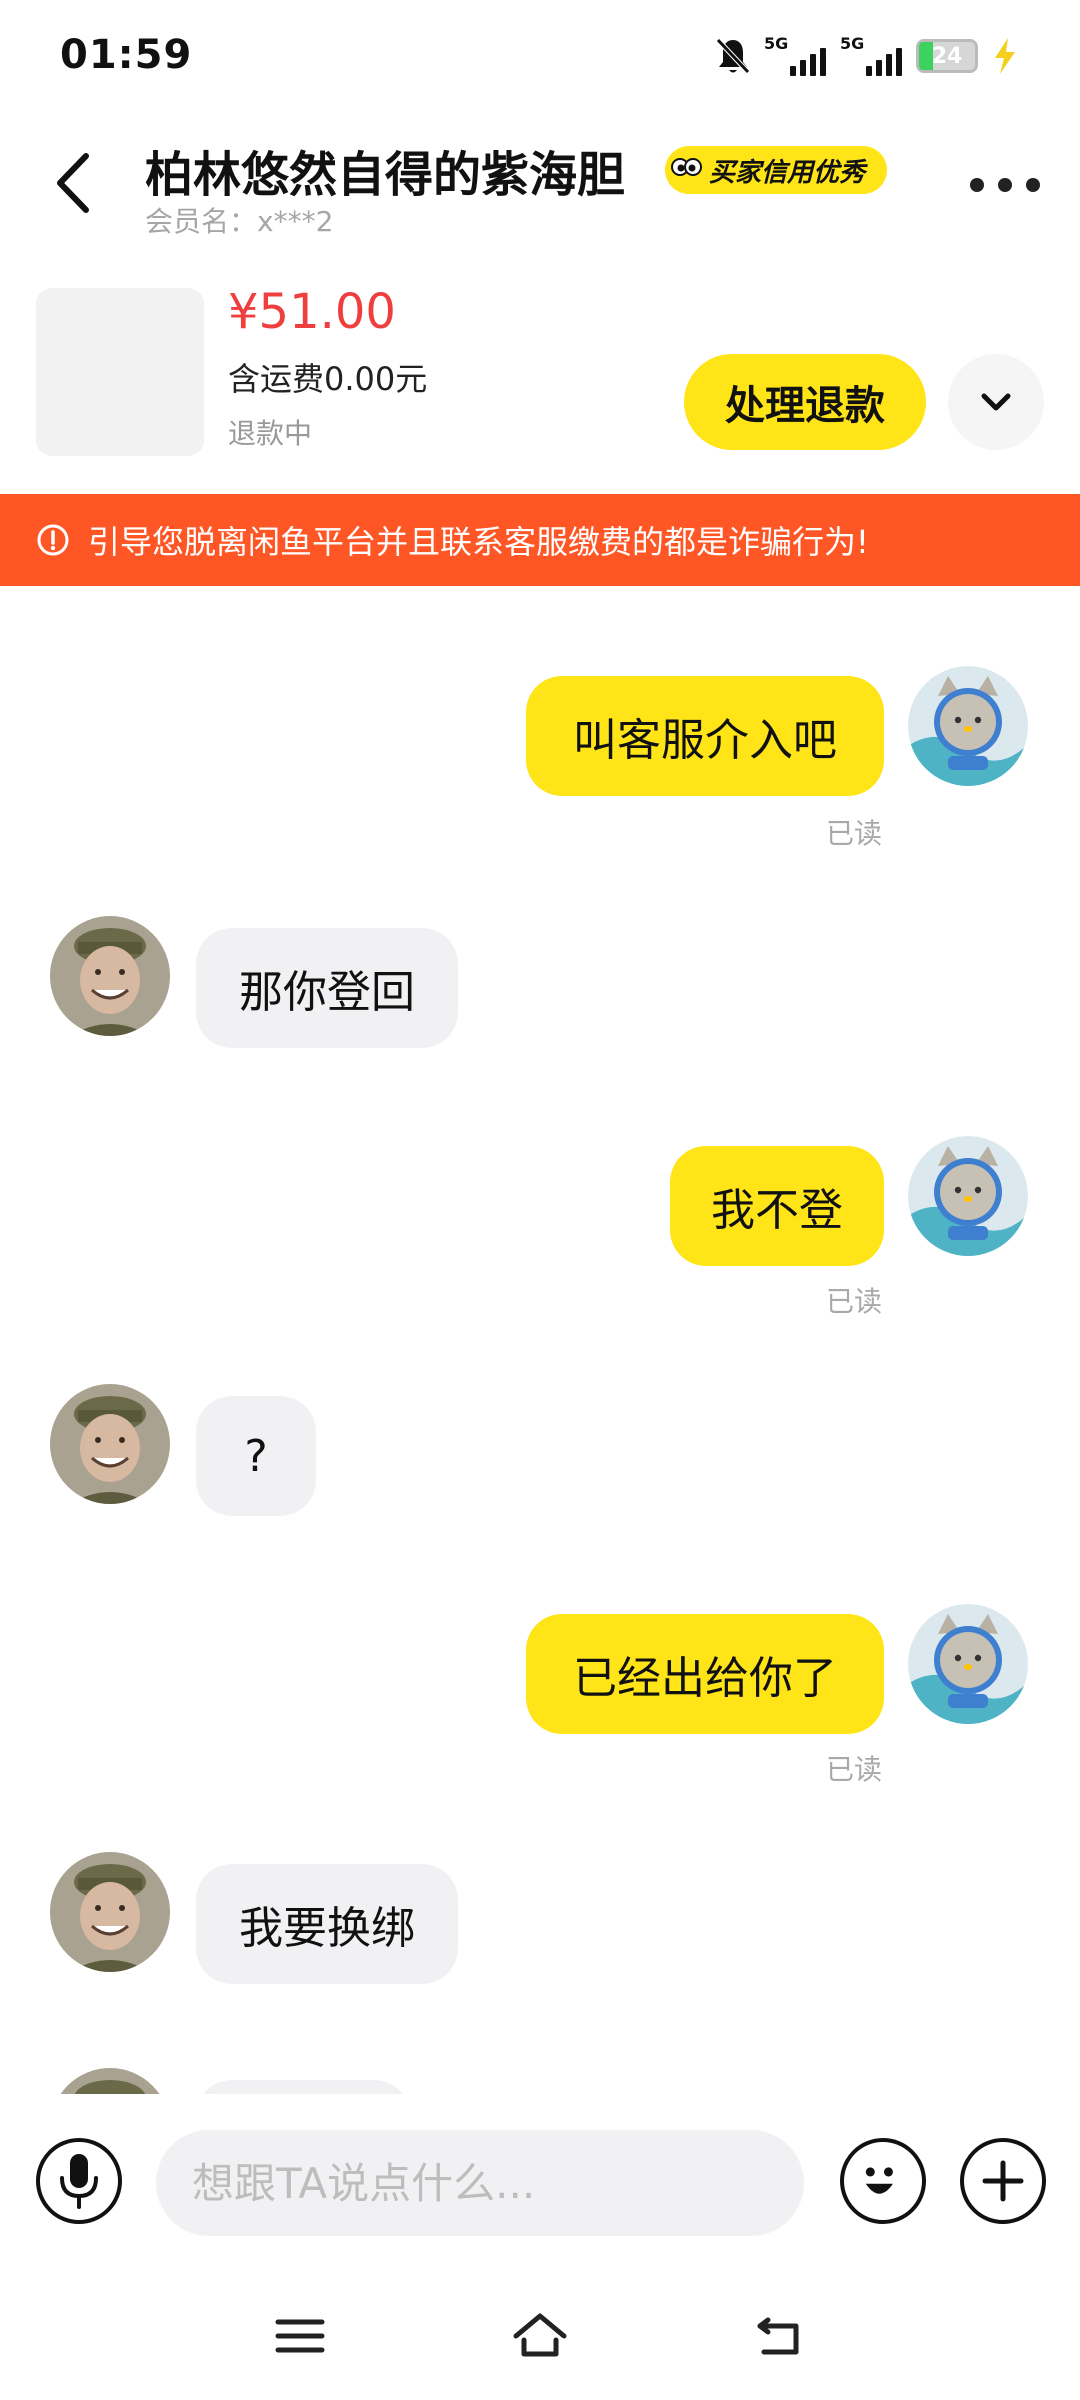 This screenshot has width=1080, height=2400. I want to click on microphone-icon, so click(79, 2181).